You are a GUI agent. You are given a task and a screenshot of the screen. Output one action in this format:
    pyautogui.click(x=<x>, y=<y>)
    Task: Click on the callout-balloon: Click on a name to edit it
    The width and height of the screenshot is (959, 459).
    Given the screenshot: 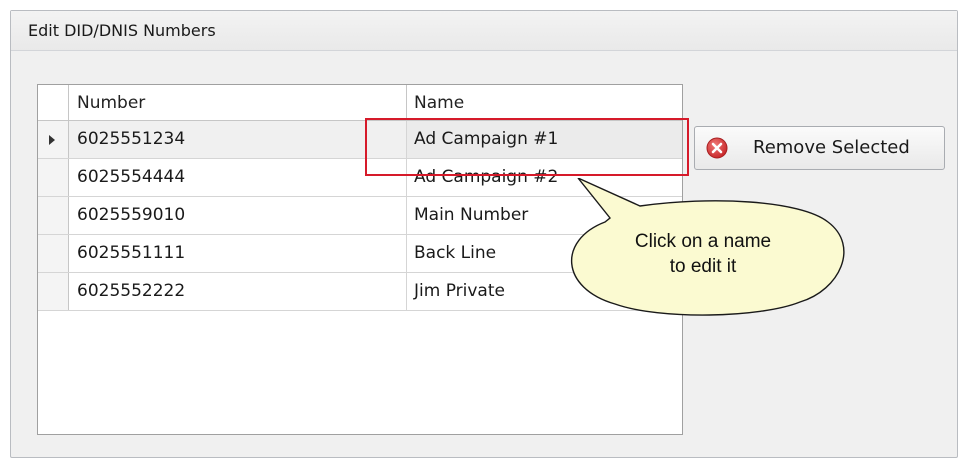 What is the action you would take?
    pyautogui.click(x=710, y=253)
    